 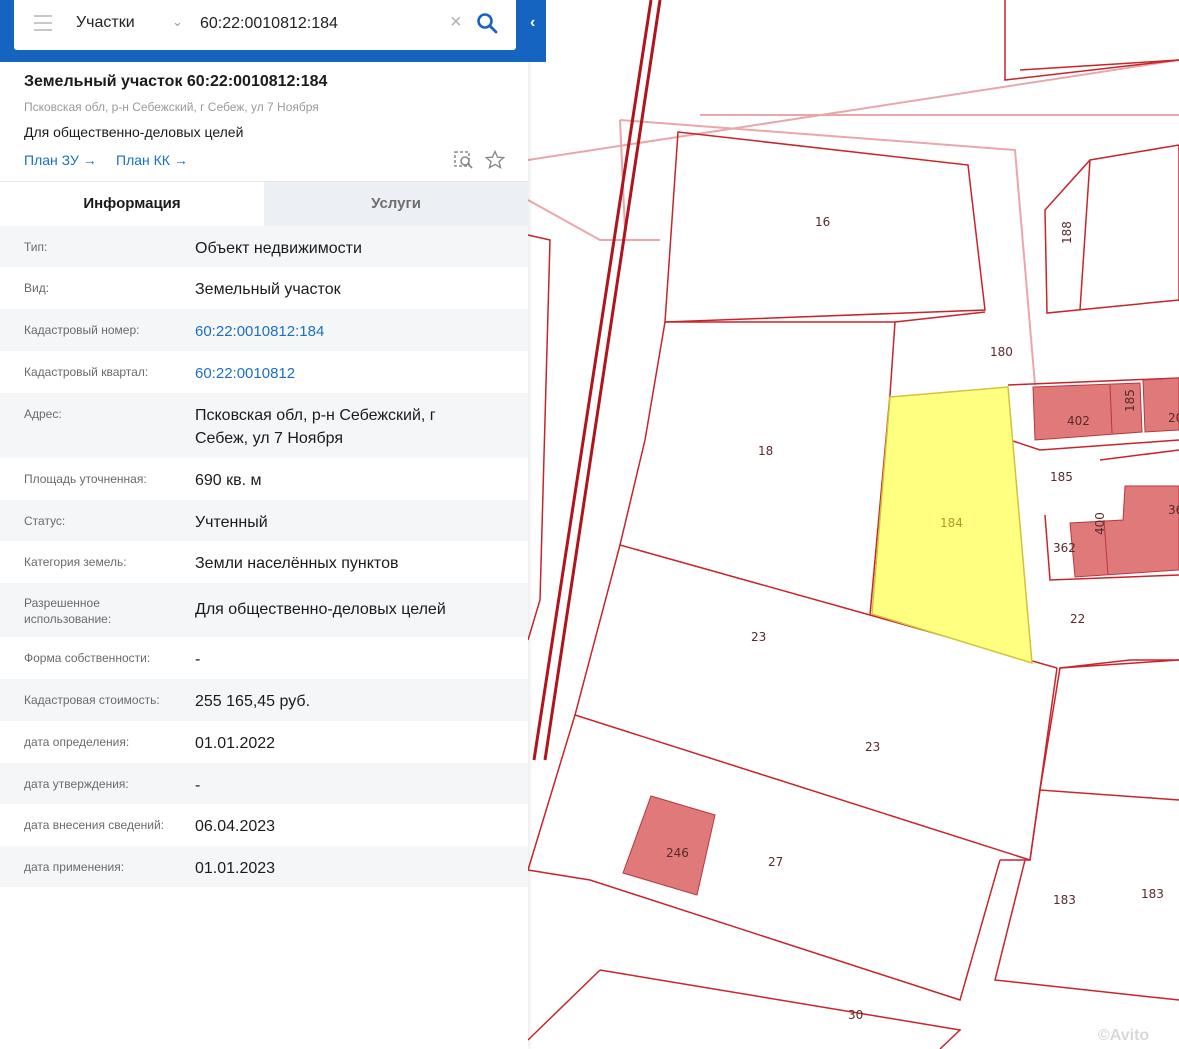 I want to click on row-key: Категория земель:, so click(x=75, y=562).